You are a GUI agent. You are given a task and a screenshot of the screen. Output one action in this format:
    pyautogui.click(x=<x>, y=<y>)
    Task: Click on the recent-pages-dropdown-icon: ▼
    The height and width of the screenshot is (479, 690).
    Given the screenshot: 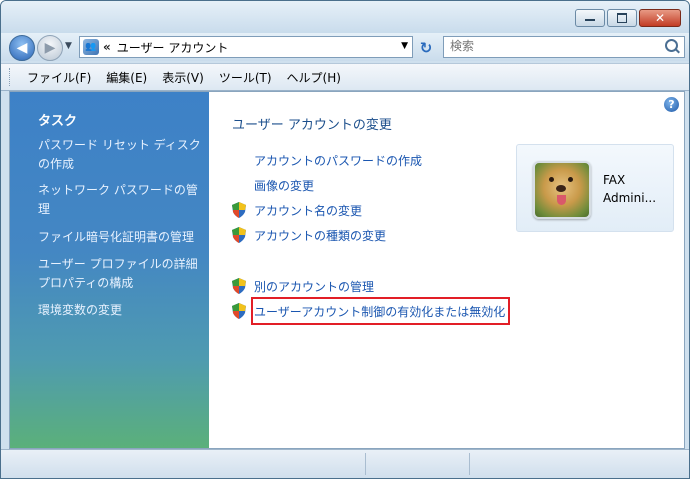 What is the action you would take?
    pyautogui.click(x=68, y=46)
    